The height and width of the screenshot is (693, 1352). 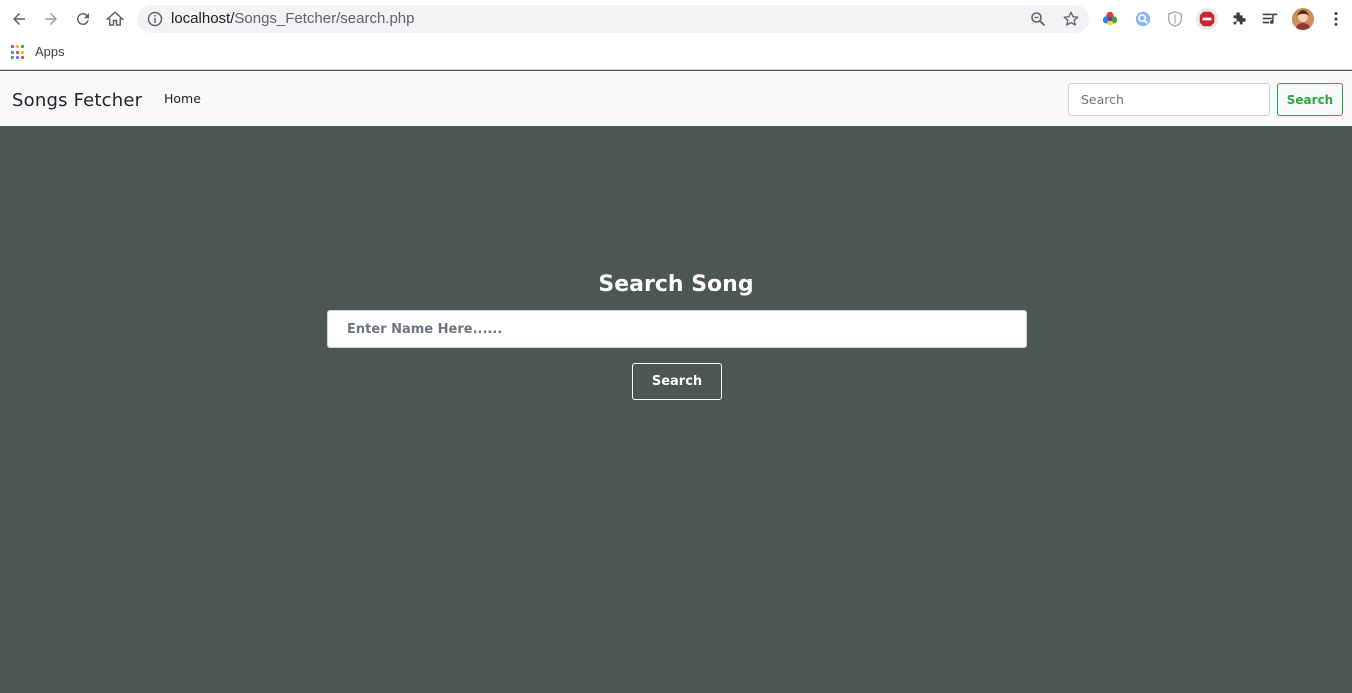 What do you see at coordinates (1310, 99) in the screenshot?
I see `navbar-search-button: Search` at bounding box center [1310, 99].